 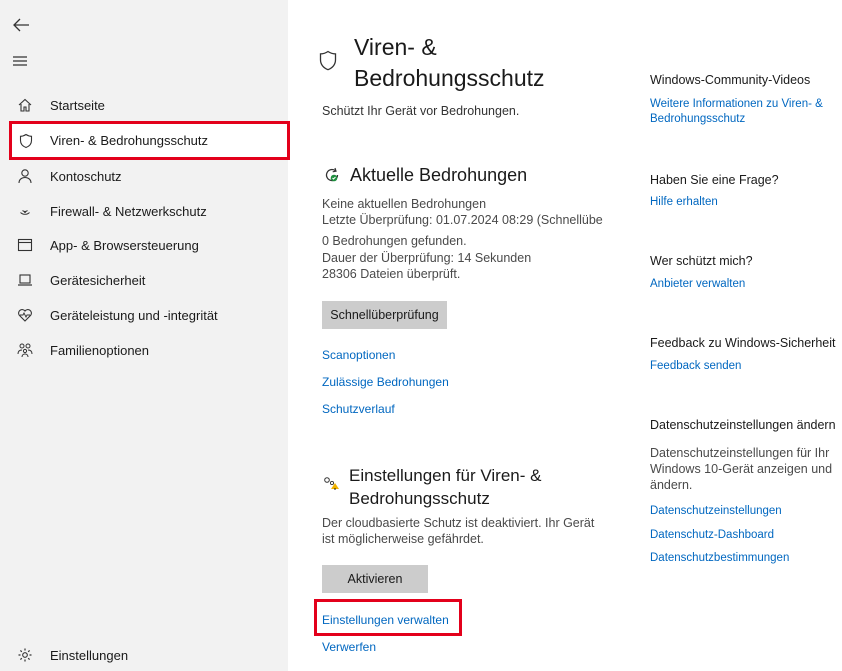 I want to click on wifi-icon, so click(x=25, y=211).